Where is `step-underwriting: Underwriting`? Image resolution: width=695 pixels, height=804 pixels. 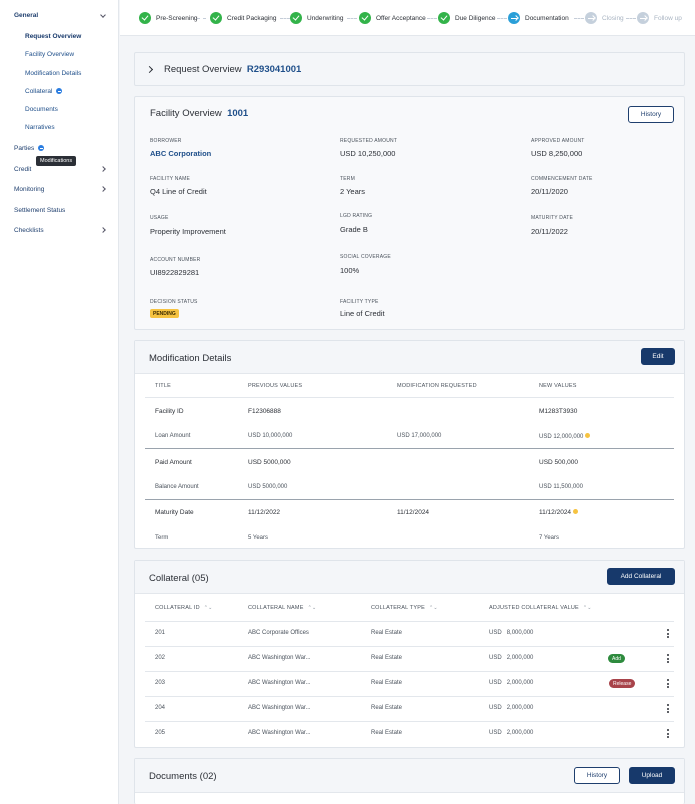
step-underwriting: Underwriting is located at coordinates (317, 18).